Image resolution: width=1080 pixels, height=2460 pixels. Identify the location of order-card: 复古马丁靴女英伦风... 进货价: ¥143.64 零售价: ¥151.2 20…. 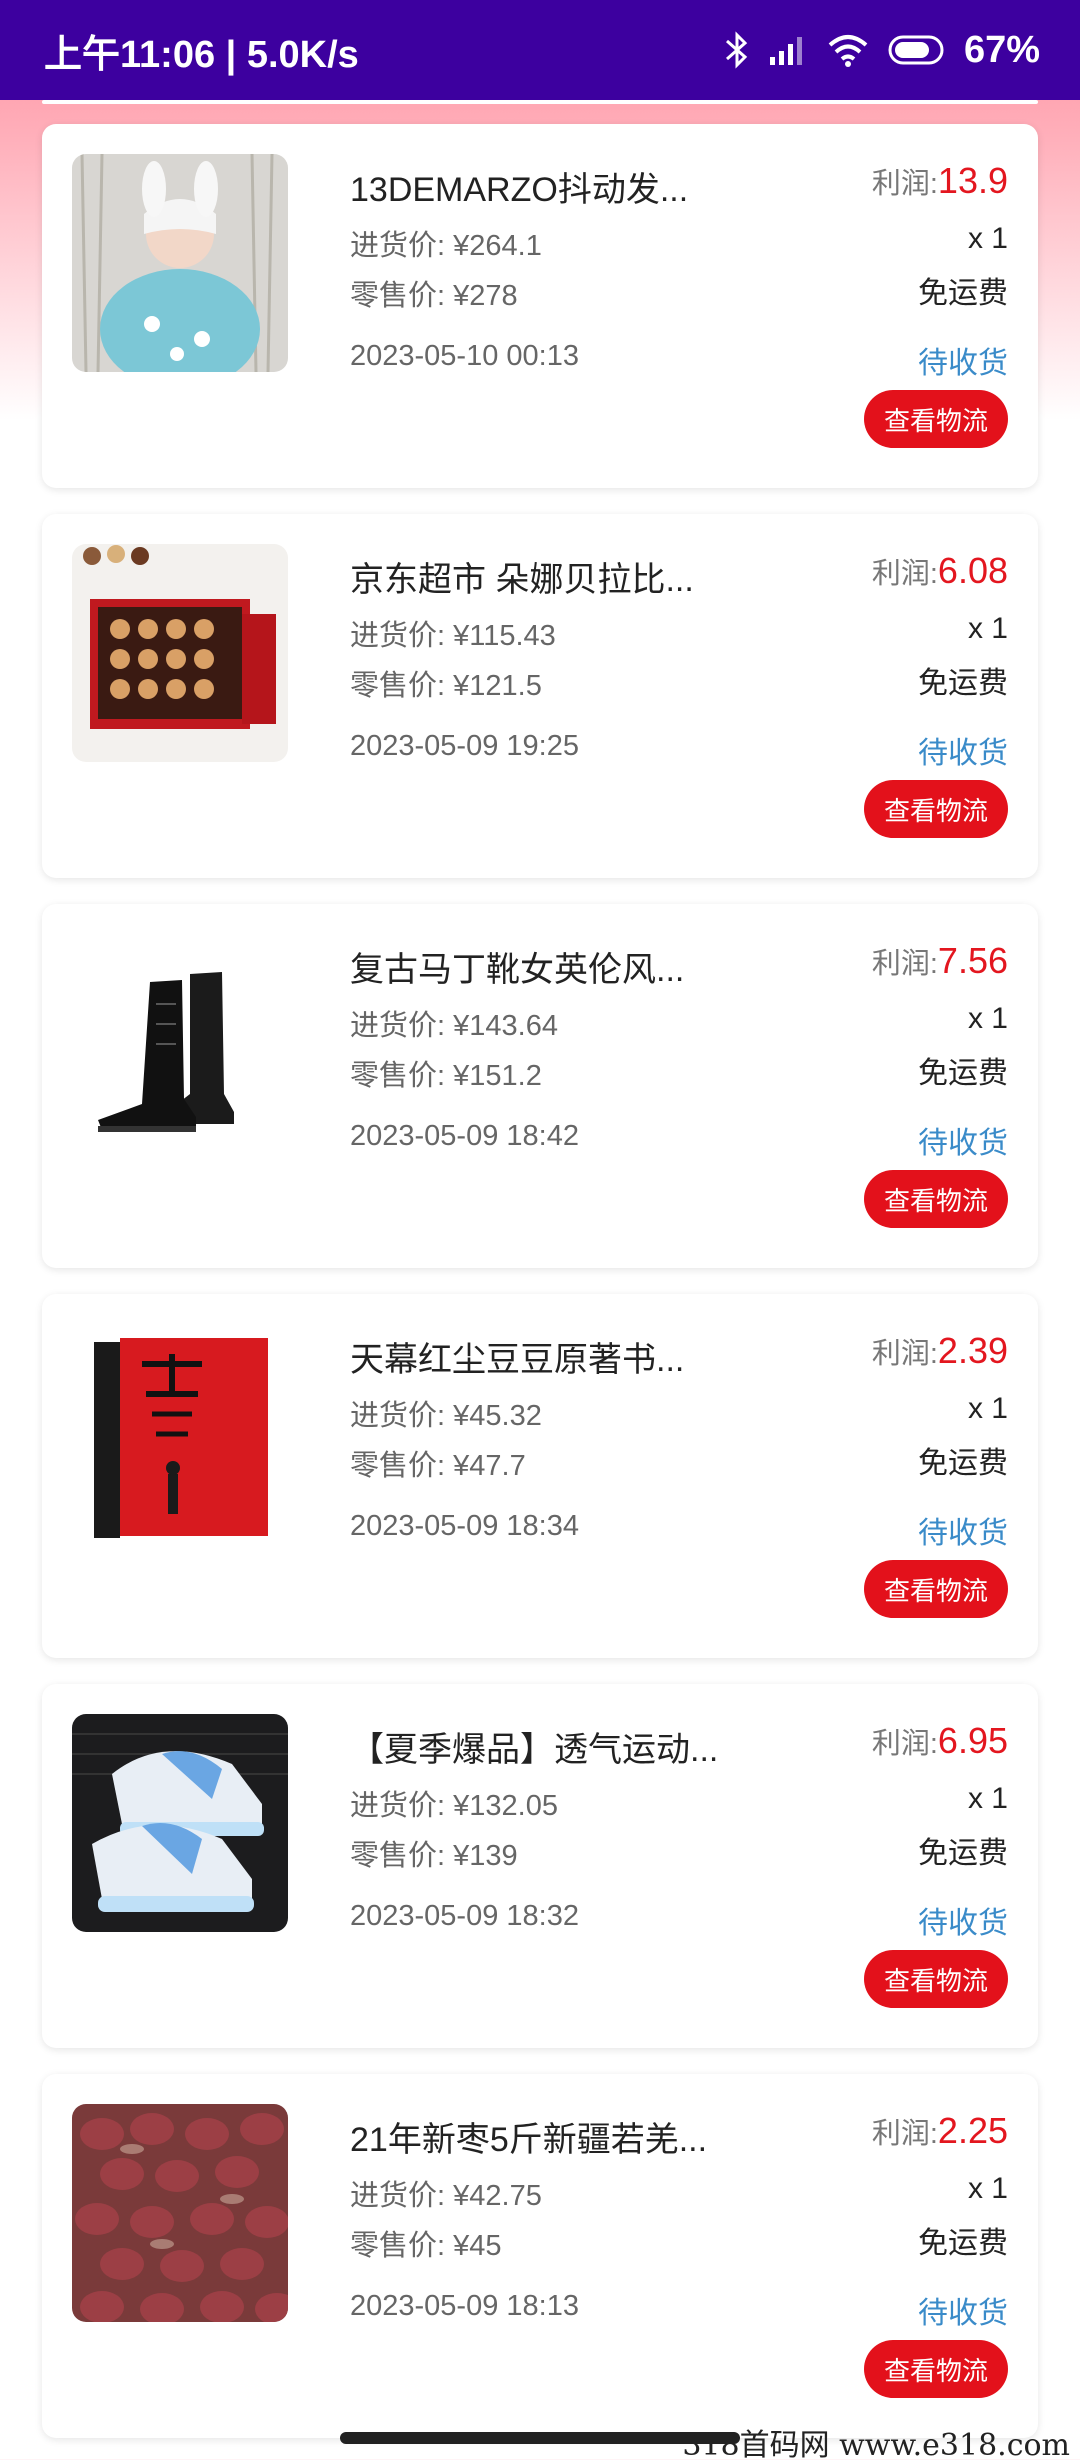
(540, 1086).